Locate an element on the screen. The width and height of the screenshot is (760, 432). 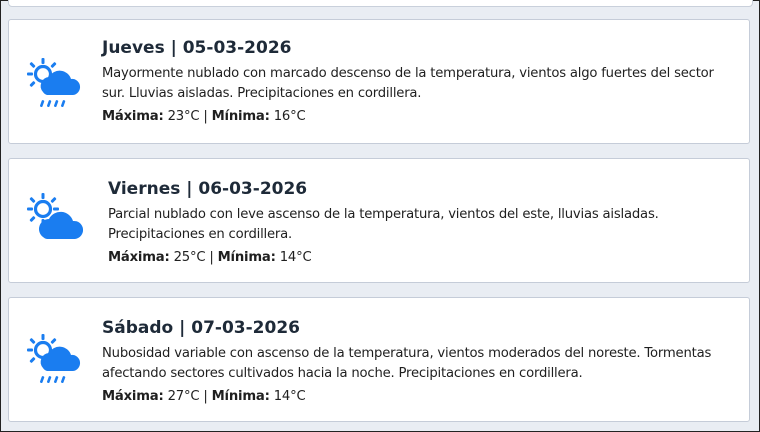
sun-cloud-icon is located at coordinates (55, 221).